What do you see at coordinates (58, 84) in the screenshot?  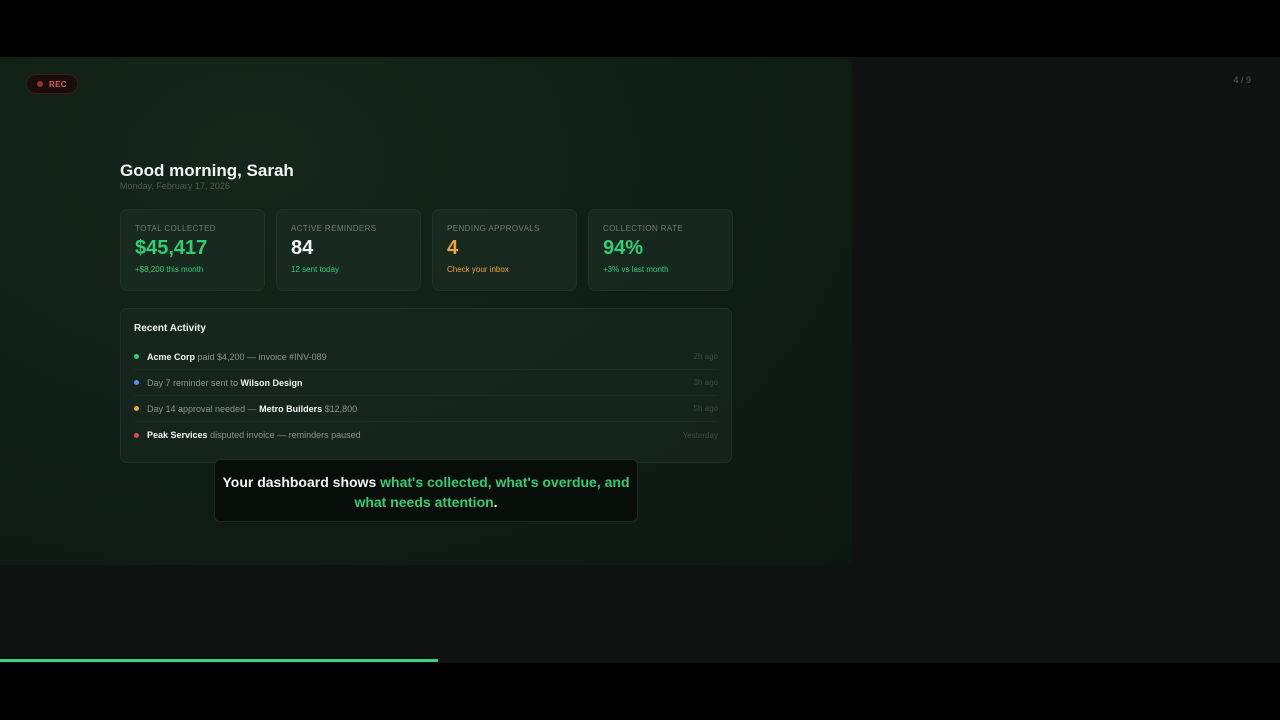 I see `recording-label: REC` at bounding box center [58, 84].